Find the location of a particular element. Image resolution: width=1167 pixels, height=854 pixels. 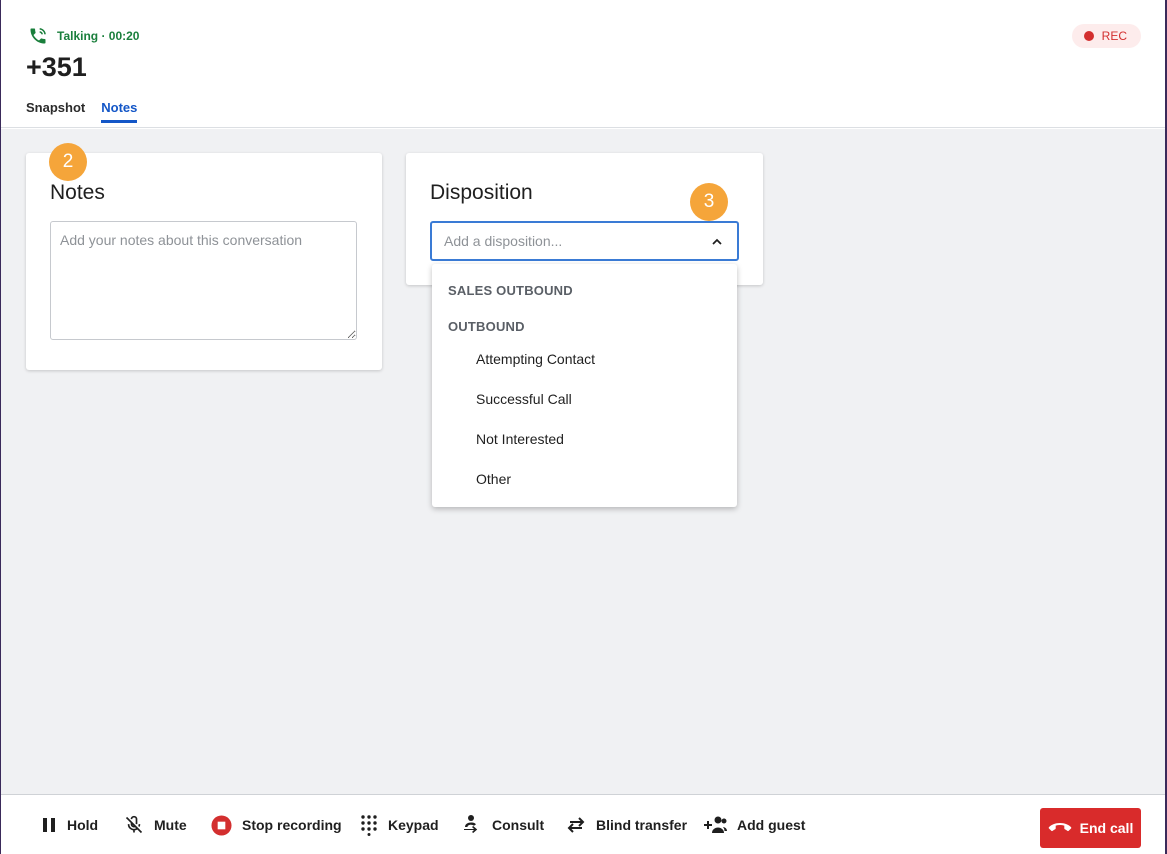

option-successful-call: Successful Call is located at coordinates (524, 399).